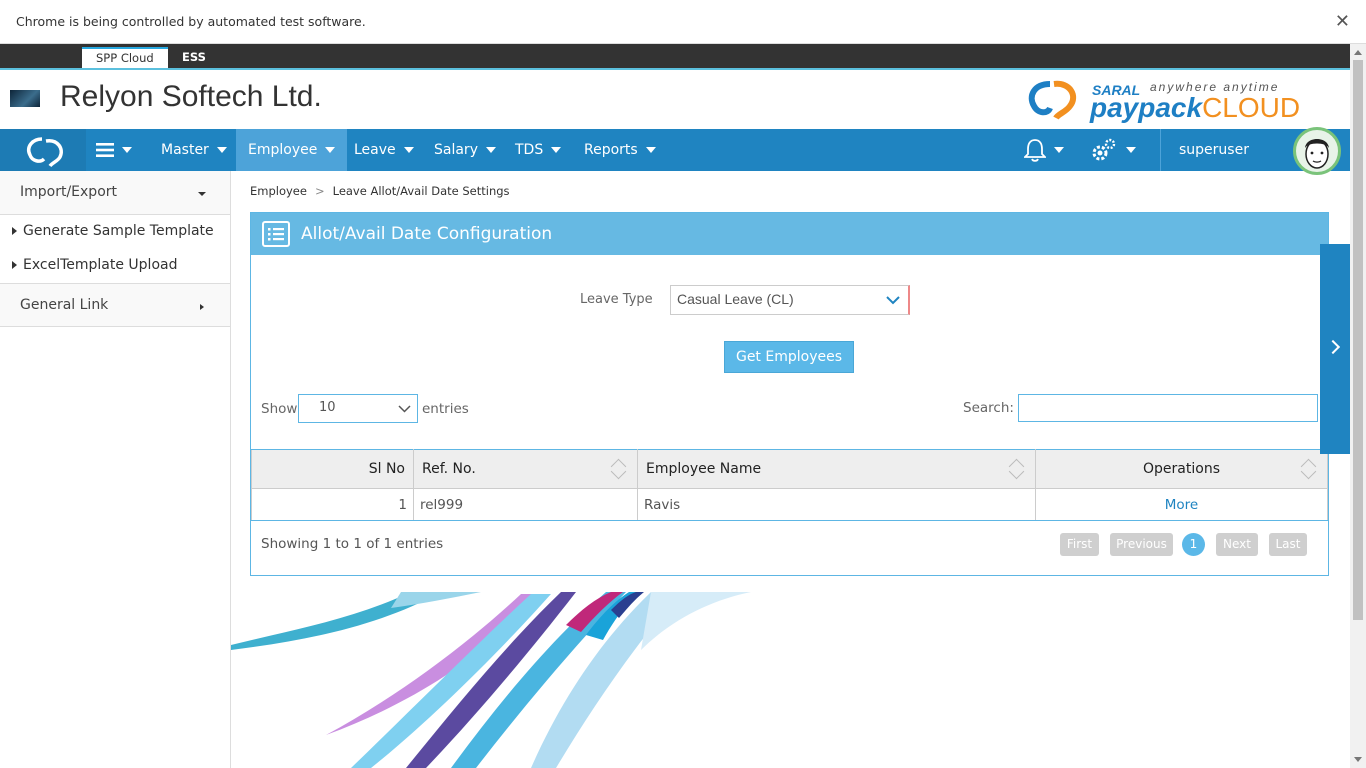  I want to click on scrollbar-thumb, so click(1358, 340).